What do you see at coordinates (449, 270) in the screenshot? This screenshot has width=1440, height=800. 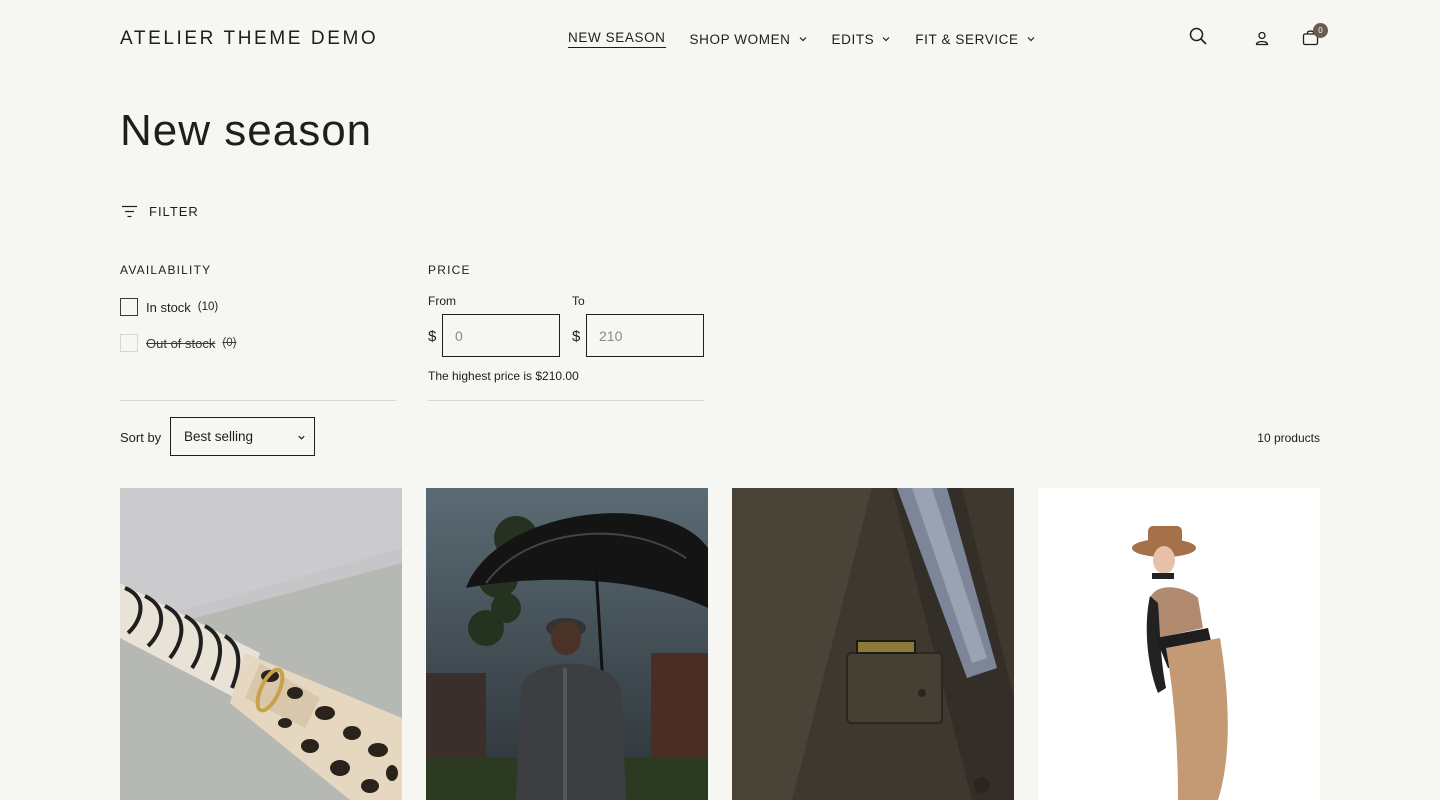 I see `price-heading: PRICE` at bounding box center [449, 270].